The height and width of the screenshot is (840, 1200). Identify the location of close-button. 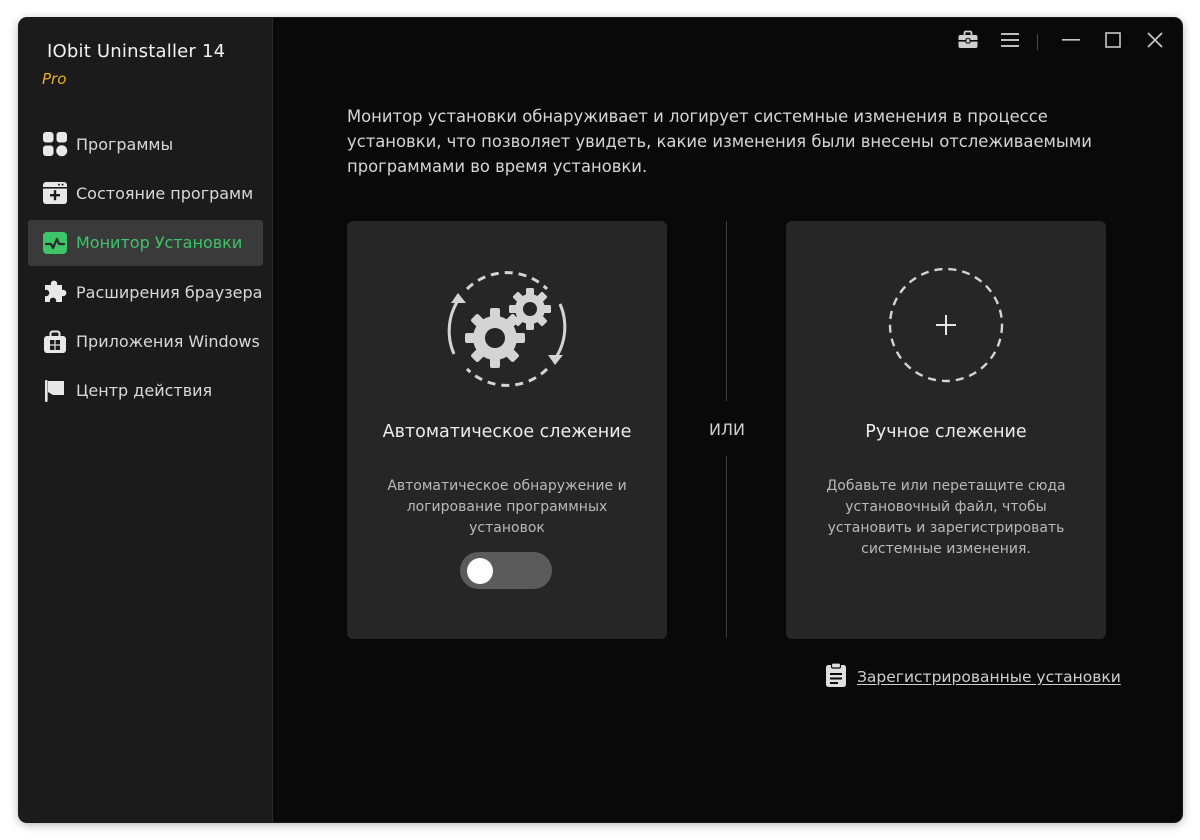
(1155, 42).